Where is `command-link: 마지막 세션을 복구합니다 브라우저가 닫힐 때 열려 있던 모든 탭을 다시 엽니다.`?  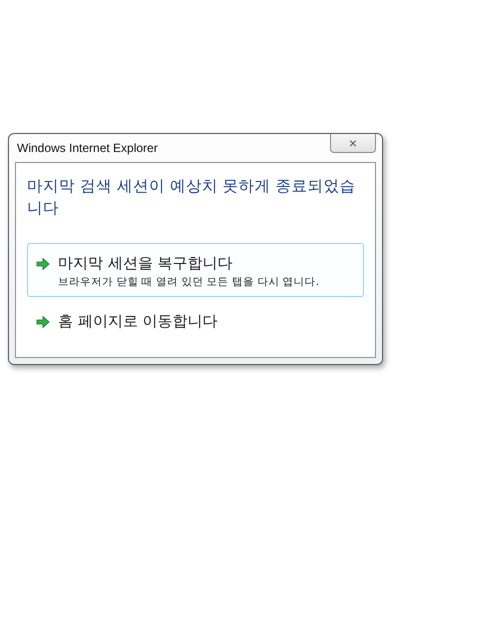
command-link: 마지막 세션을 복구합니다 브라우저가 닫힐 때 열려 있던 모든 탭을 다시 엽니다. is located at coordinates (195, 270).